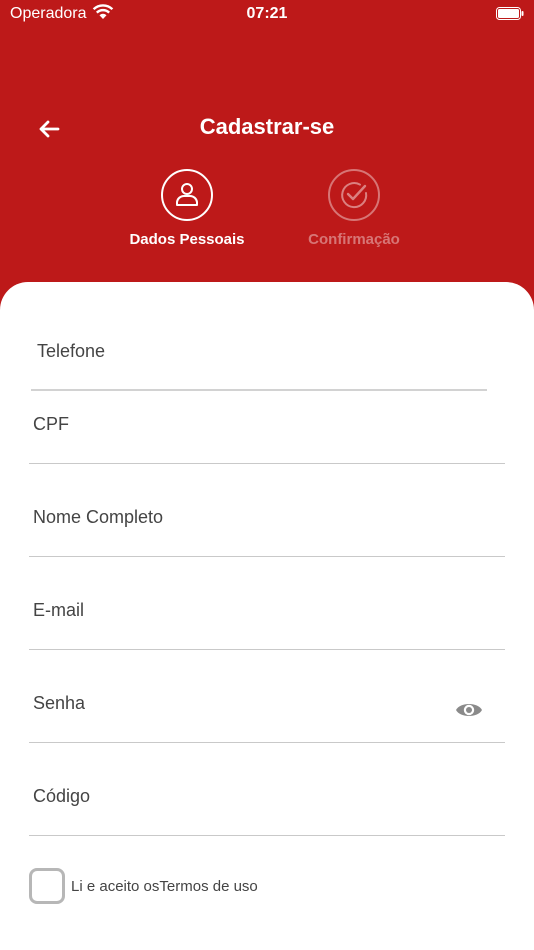 The width and height of the screenshot is (534, 950). What do you see at coordinates (267, 835) in the screenshot?
I see `codigo-underline` at bounding box center [267, 835].